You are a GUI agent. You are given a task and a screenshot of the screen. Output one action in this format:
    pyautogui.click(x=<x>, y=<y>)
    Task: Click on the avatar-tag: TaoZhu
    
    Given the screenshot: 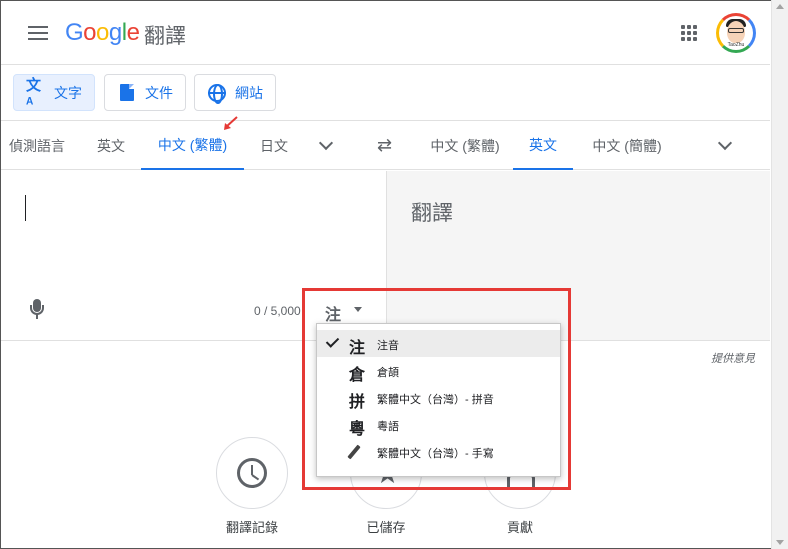 What is the action you would take?
    pyautogui.click(x=736, y=45)
    